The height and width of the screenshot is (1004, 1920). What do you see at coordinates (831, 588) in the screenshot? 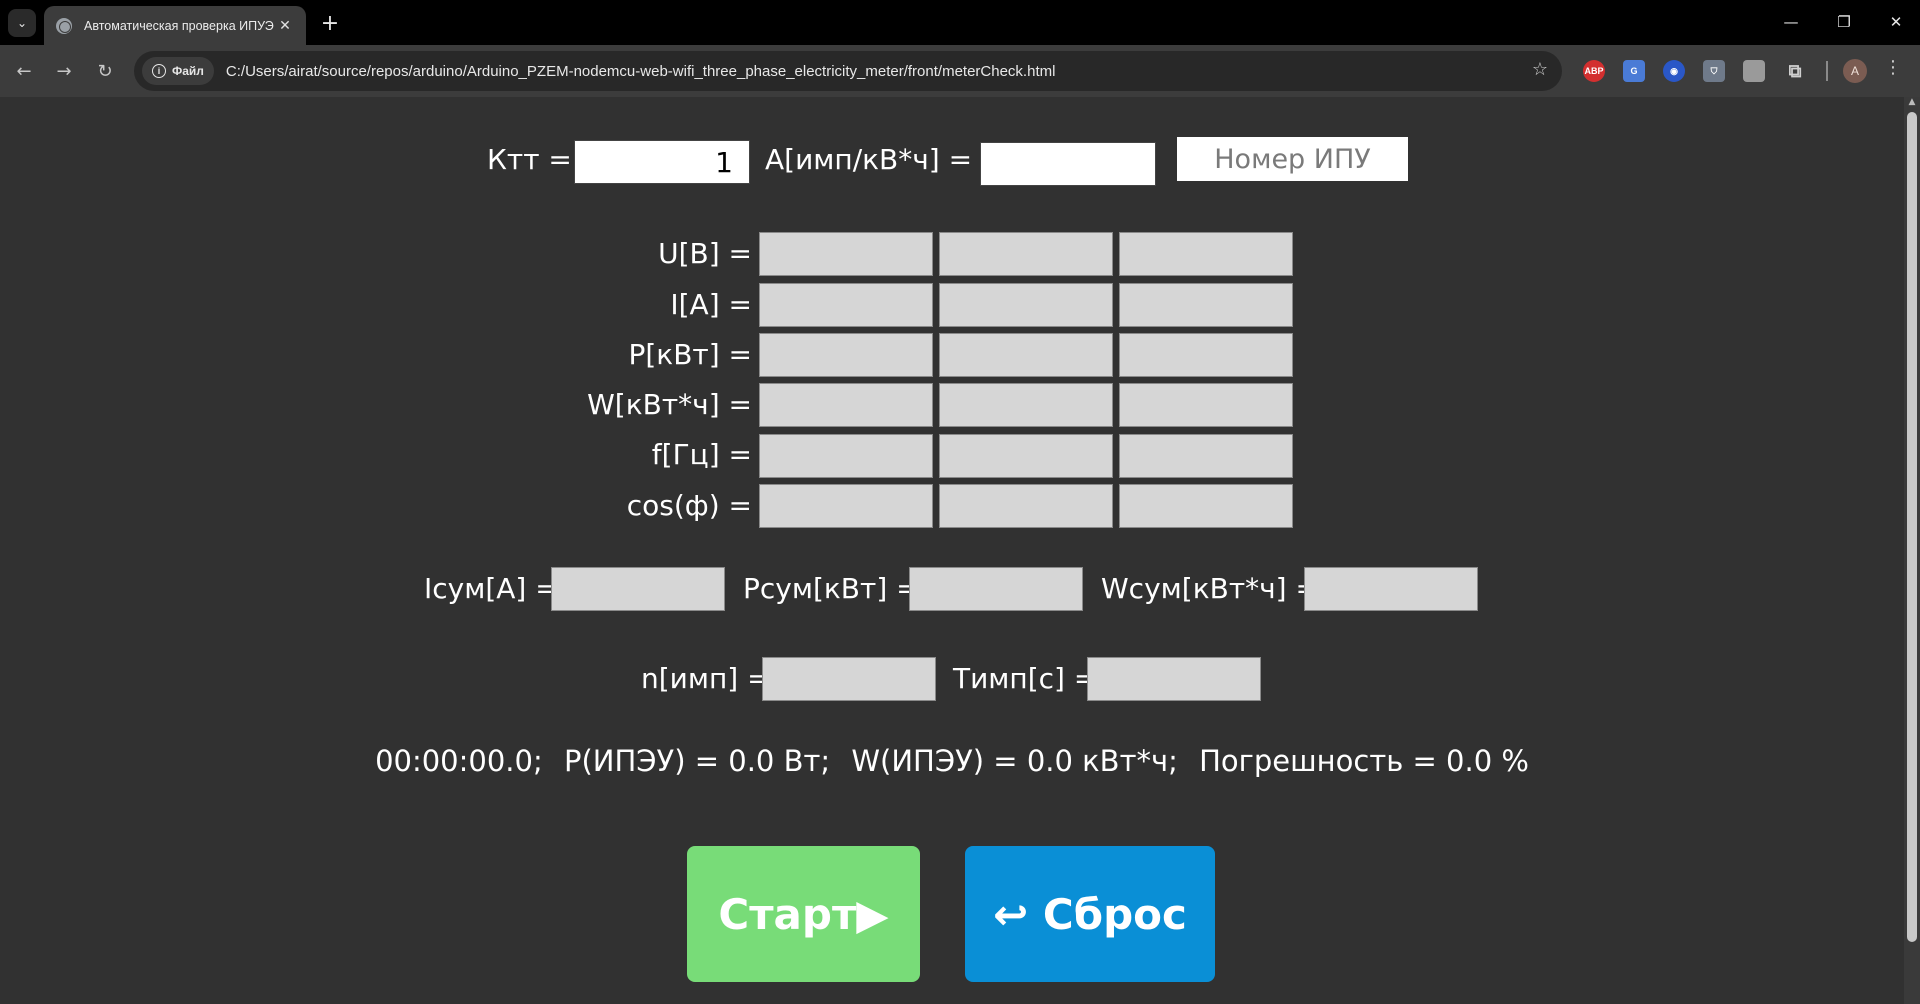
I see `p-sum-label: Pсум[кВт] =` at bounding box center [831, 588].